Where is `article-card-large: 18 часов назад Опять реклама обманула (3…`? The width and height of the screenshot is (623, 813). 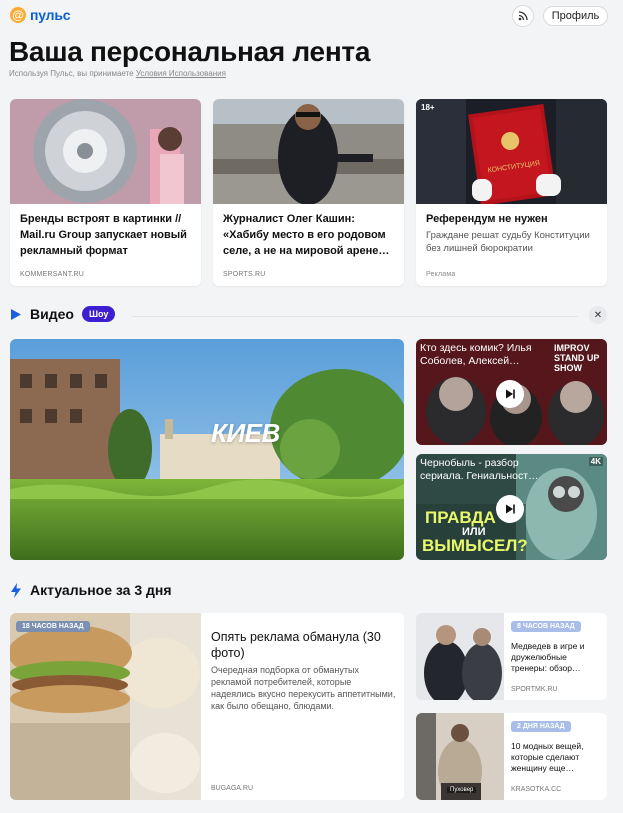 article-card-large: 18 часов назад Опять реклама обманула (3… is located at coordinates (207, 706).